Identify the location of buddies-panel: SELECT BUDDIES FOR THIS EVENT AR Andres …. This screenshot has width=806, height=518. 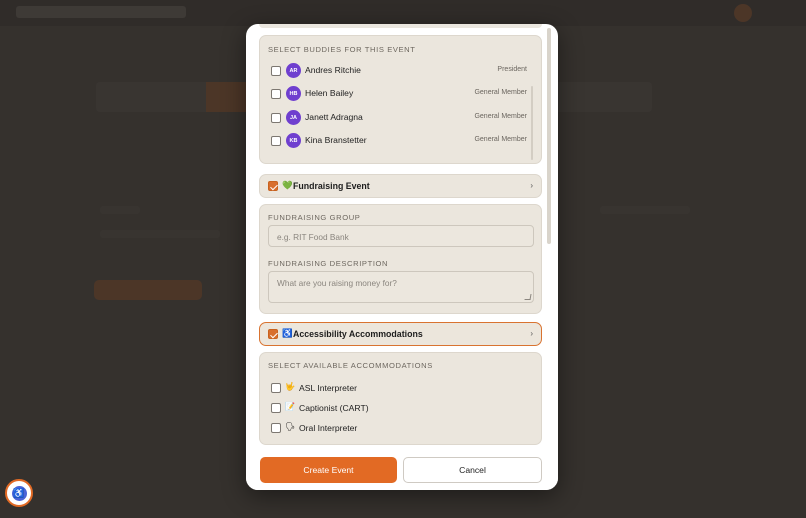
(400, 99).